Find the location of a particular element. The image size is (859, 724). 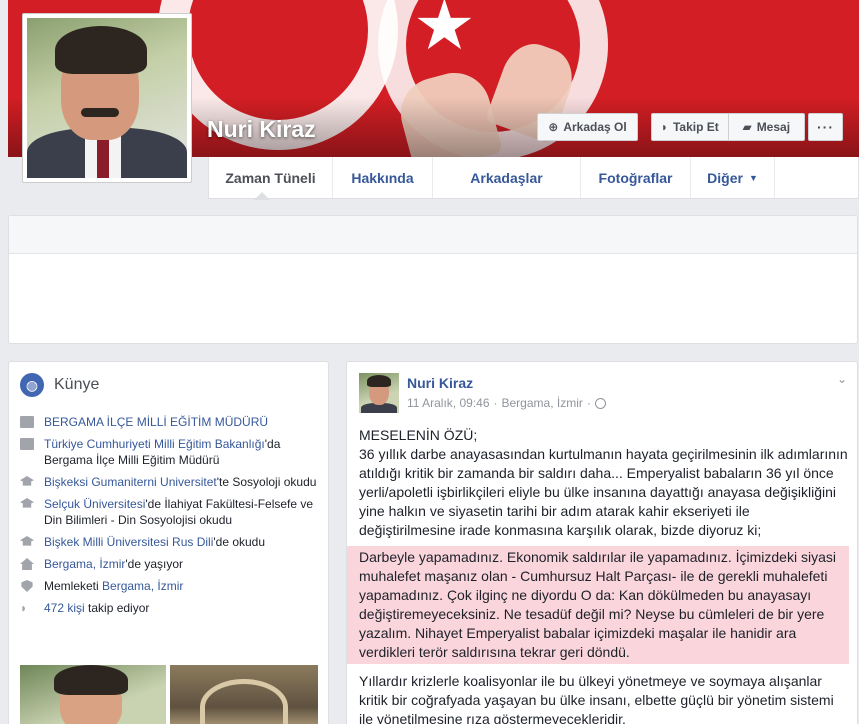

message-label: Mesaj is located at coordinates (773, 127).